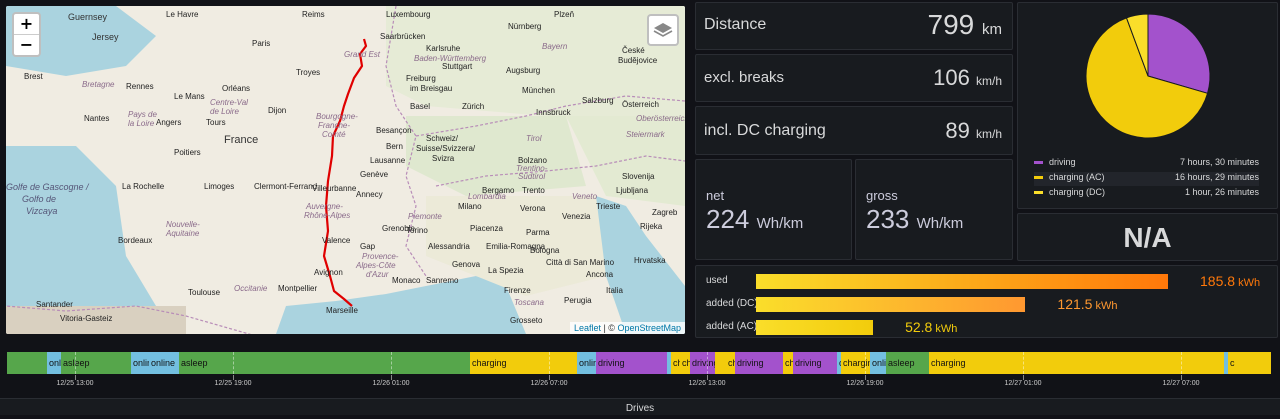 The image size is (1280, 419). Describe the element at coordinates (470, 206) in the screenshot. I see `map-label: Milano` at that location.